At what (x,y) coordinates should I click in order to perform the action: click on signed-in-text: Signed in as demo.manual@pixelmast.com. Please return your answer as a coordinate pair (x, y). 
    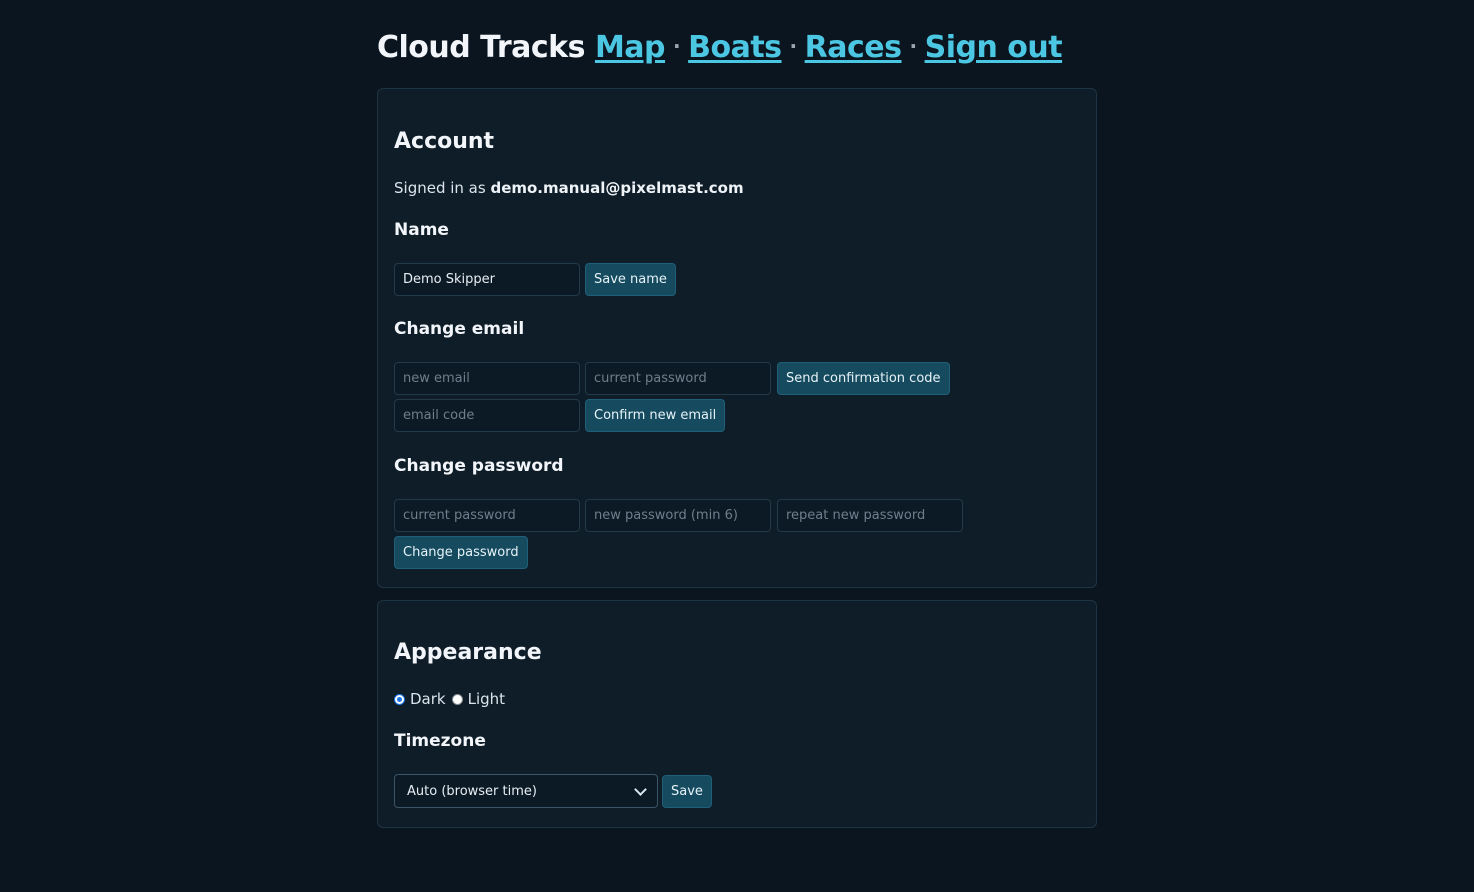
    Looking at the image, I should click on (569, 188).